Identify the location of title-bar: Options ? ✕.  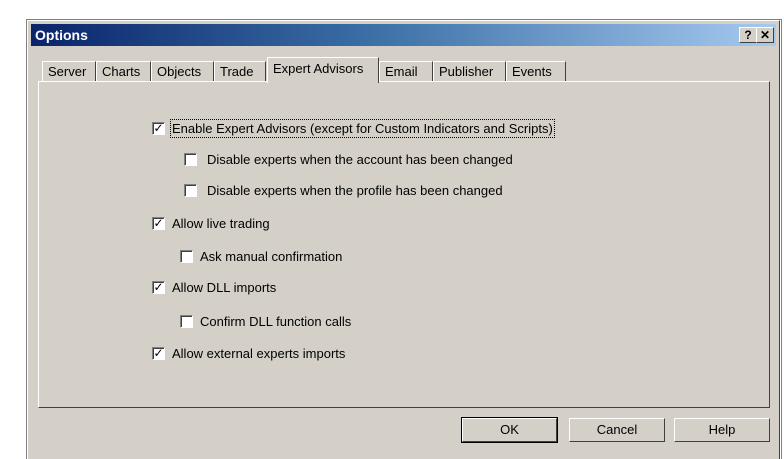
(403, 35).